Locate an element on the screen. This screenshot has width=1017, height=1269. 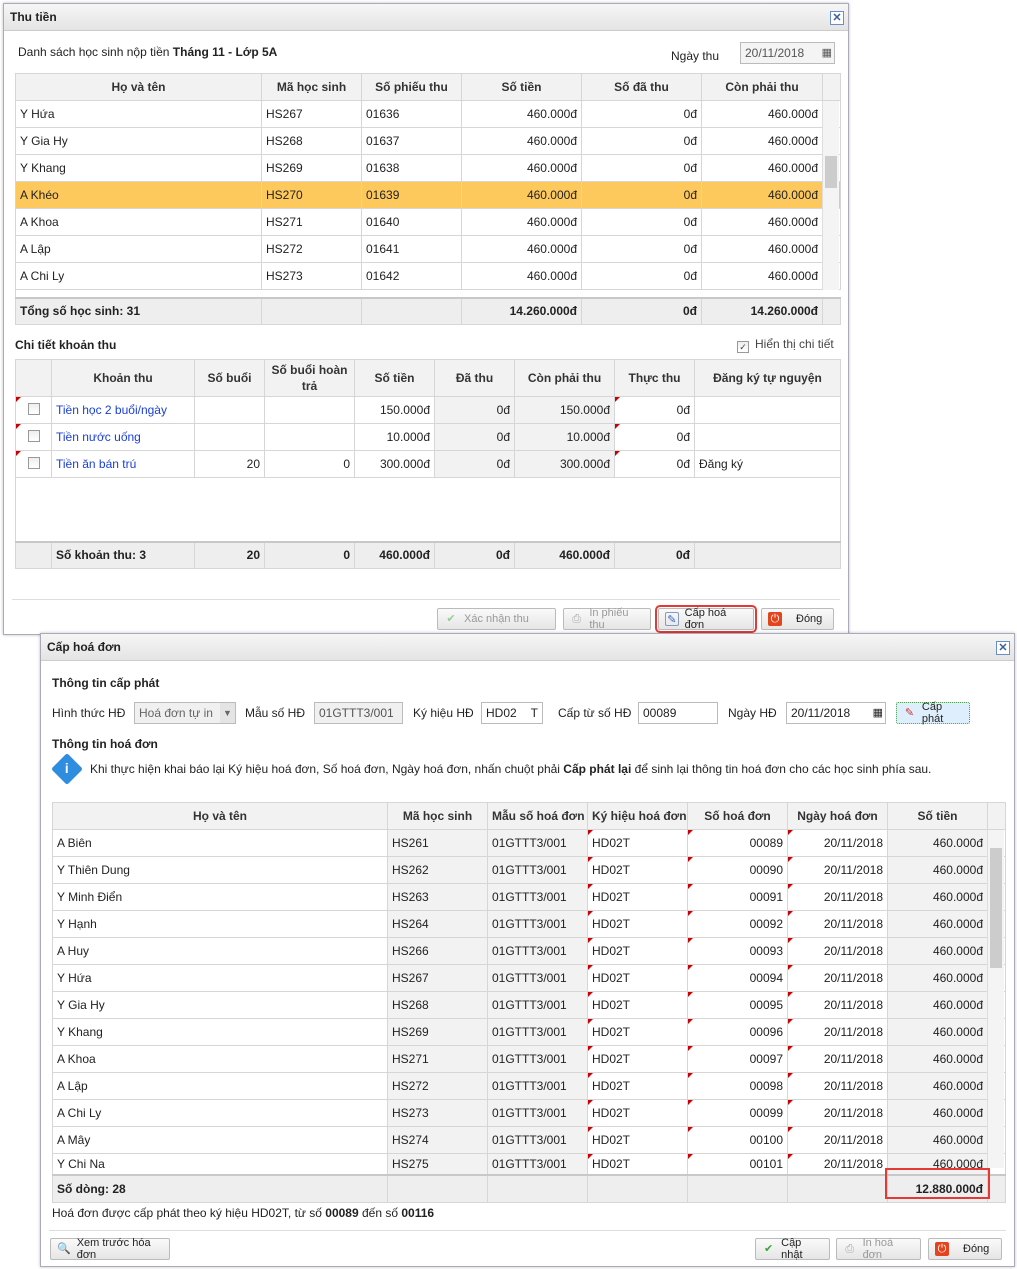
template-input: 01GTTT3/001 is located at coordinates (358, 713).